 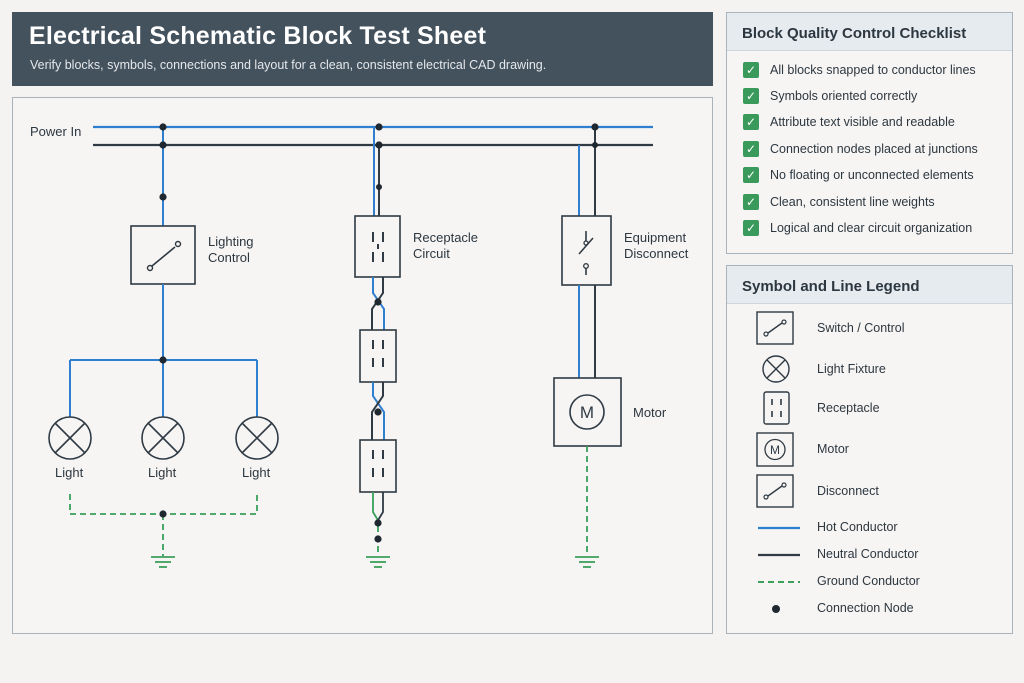 What do you see at coordinates (871, 228) in the screenshot?
I see `checklist-item-label: Logical and clear circuit organization` at bounding box center [871, 228].